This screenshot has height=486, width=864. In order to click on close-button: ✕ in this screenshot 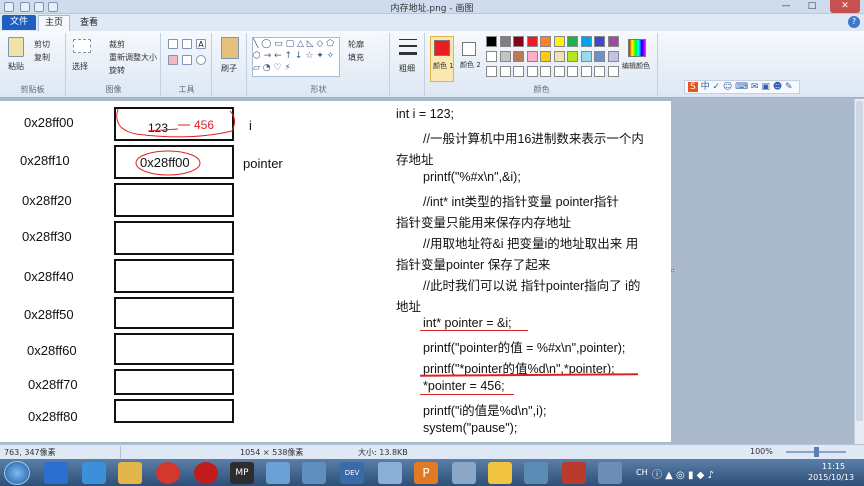, I will do `click(845, 6)`.